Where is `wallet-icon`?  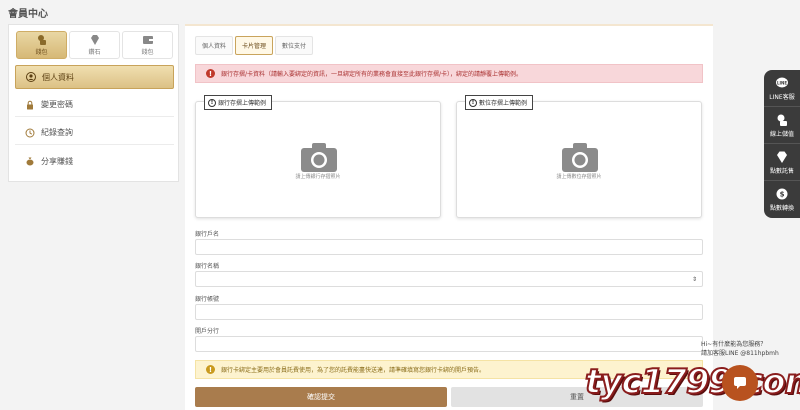
wallet-icon is located at coordinates (147, 40).